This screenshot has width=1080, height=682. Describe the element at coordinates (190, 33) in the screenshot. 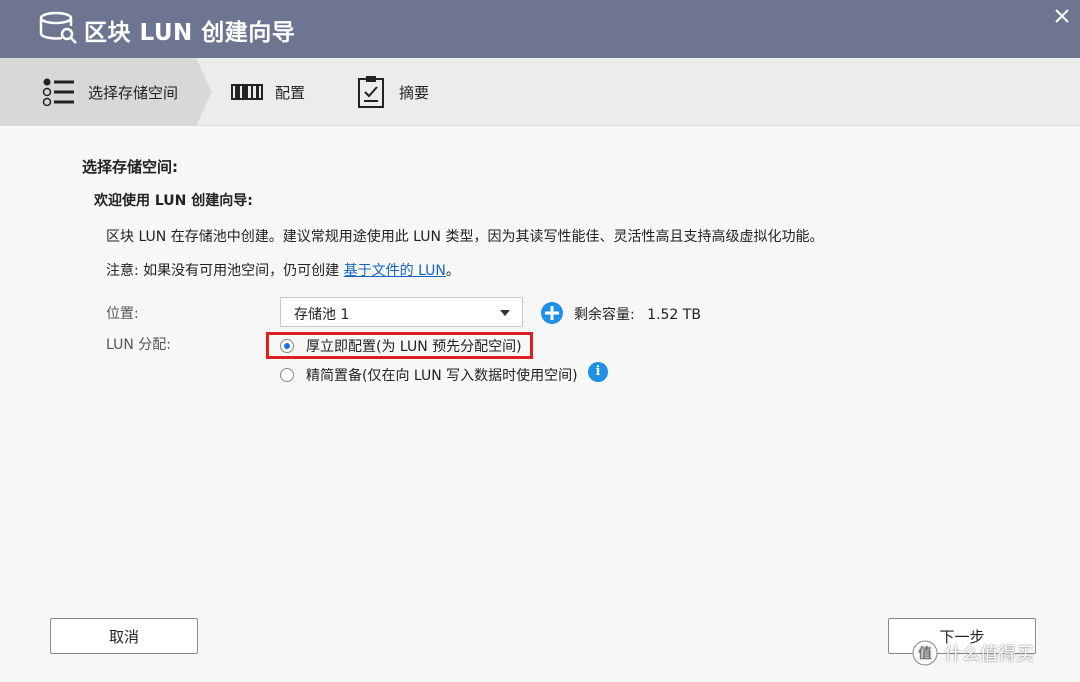

I see `window-title: 区块 LUN 创建向导` at that location.